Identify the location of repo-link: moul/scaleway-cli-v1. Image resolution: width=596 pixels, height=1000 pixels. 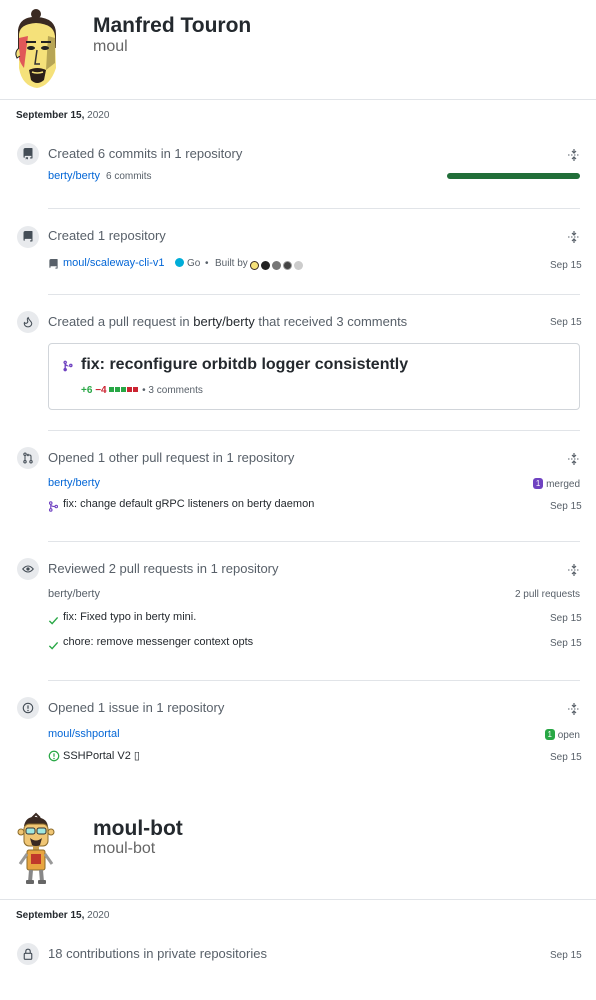
(113, 263).